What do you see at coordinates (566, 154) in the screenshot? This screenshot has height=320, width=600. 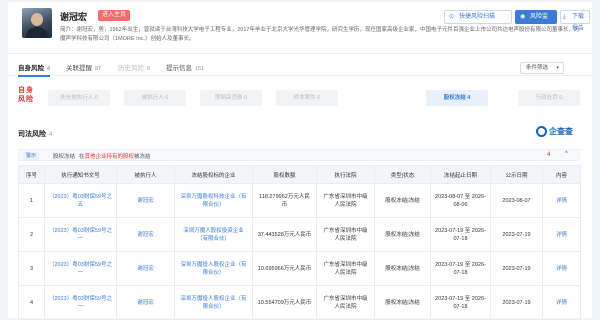 I see `collapse-chevron-icon: ^` at bounding box center [566, 154].